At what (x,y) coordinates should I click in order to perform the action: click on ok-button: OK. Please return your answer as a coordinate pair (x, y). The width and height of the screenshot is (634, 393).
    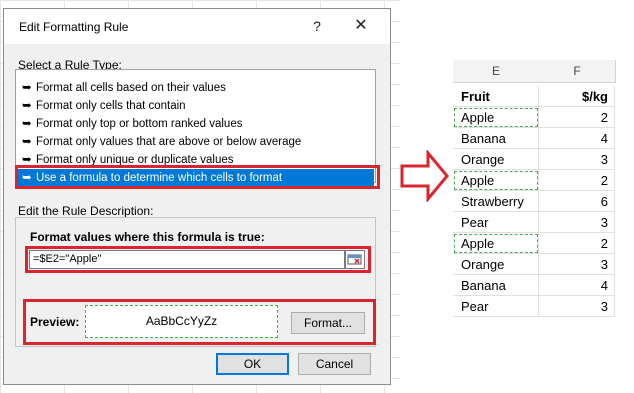
    Looking at the image, I should click on (252, 364).